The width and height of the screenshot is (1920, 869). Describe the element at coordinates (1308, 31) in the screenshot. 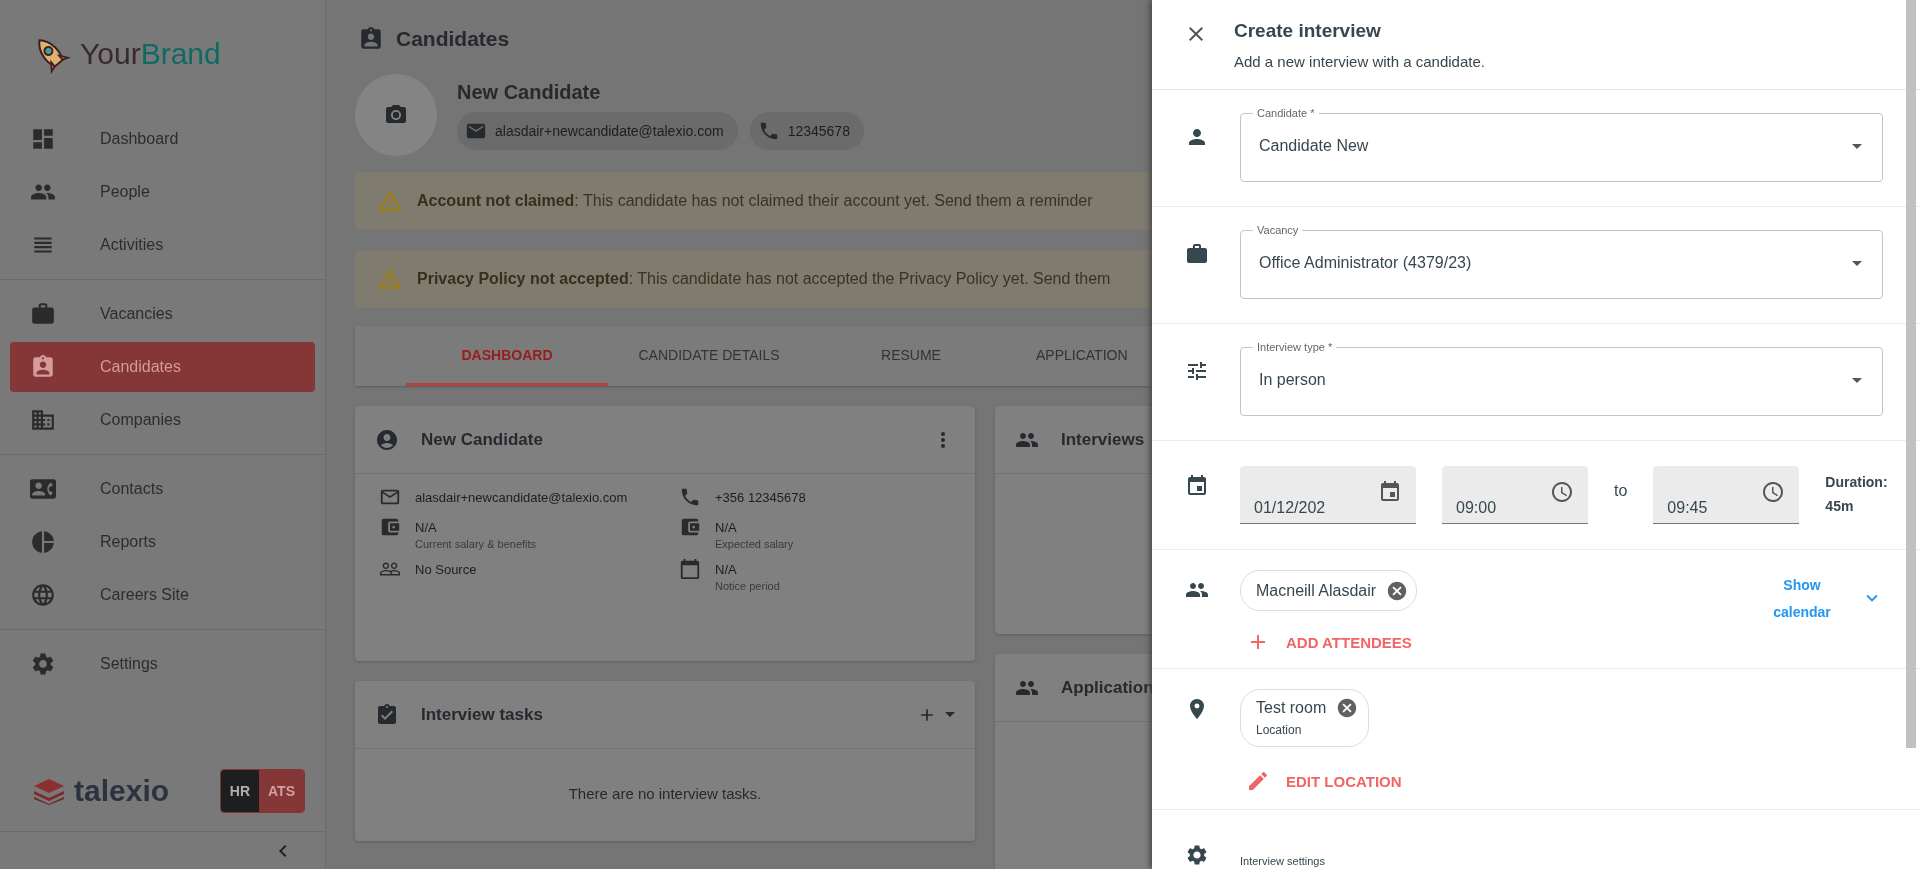

I see `drawer-title: Create interview` at that location.